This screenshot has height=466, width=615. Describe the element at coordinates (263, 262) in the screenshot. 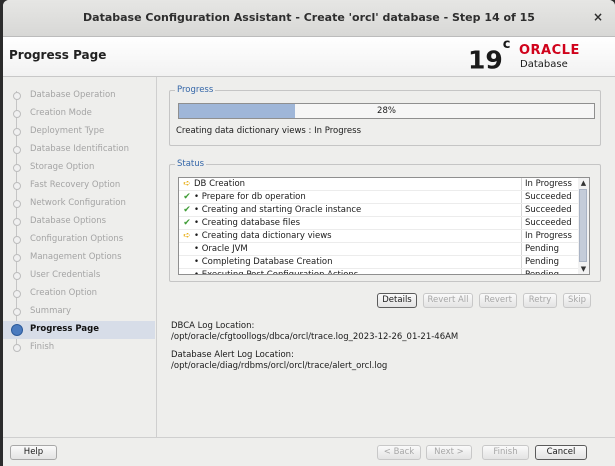

I see `status-step-name: • Completing Database Creation` at that location.